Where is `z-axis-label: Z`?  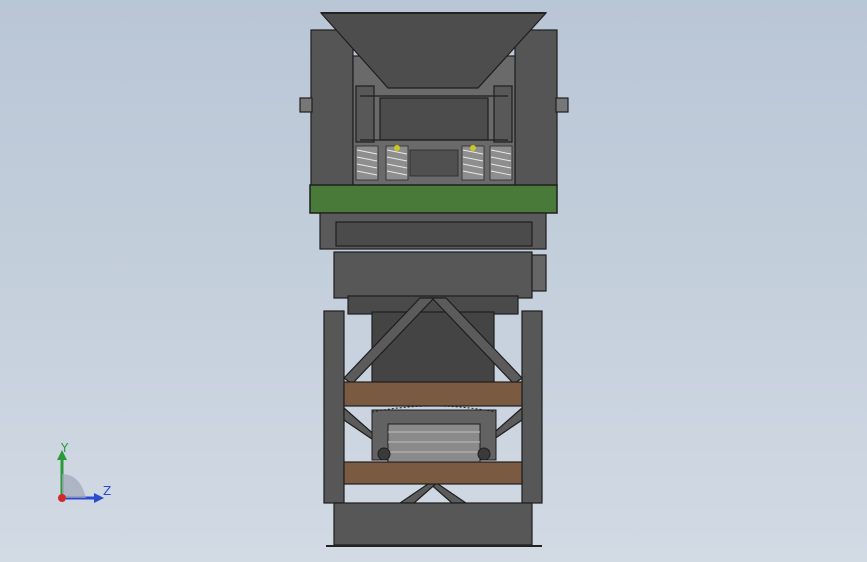 z-axis-label: Z is located at coordinates (107, 491).